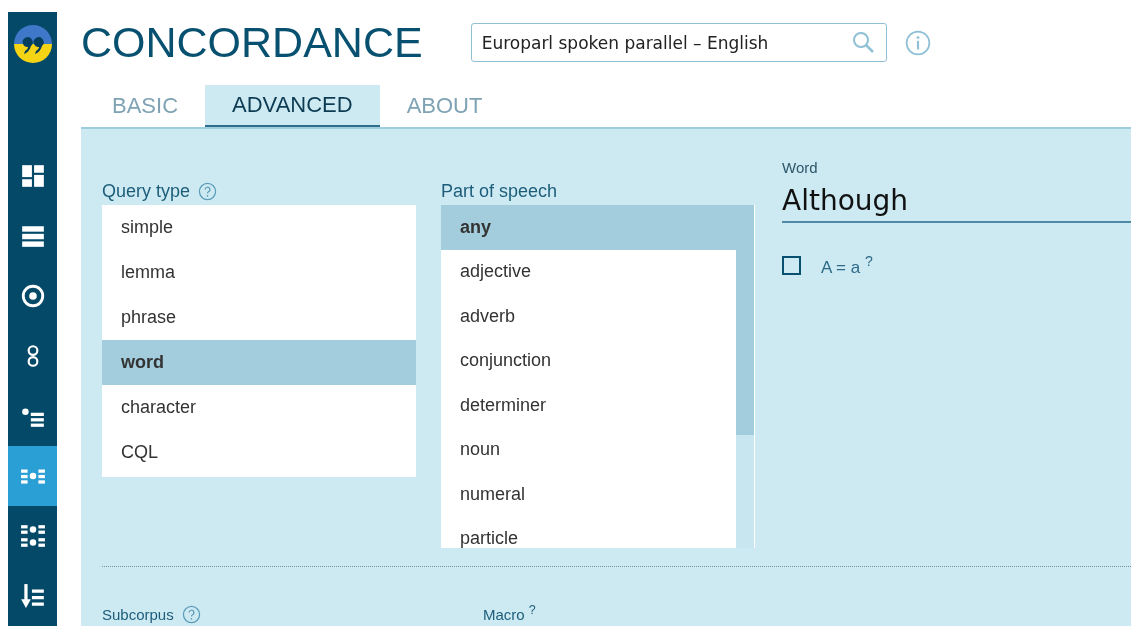 The height and width of the screenshot is (626, 1131). Describe the element at coordinates (32, 236) in the screenshot. I see `list-icon` at that location.